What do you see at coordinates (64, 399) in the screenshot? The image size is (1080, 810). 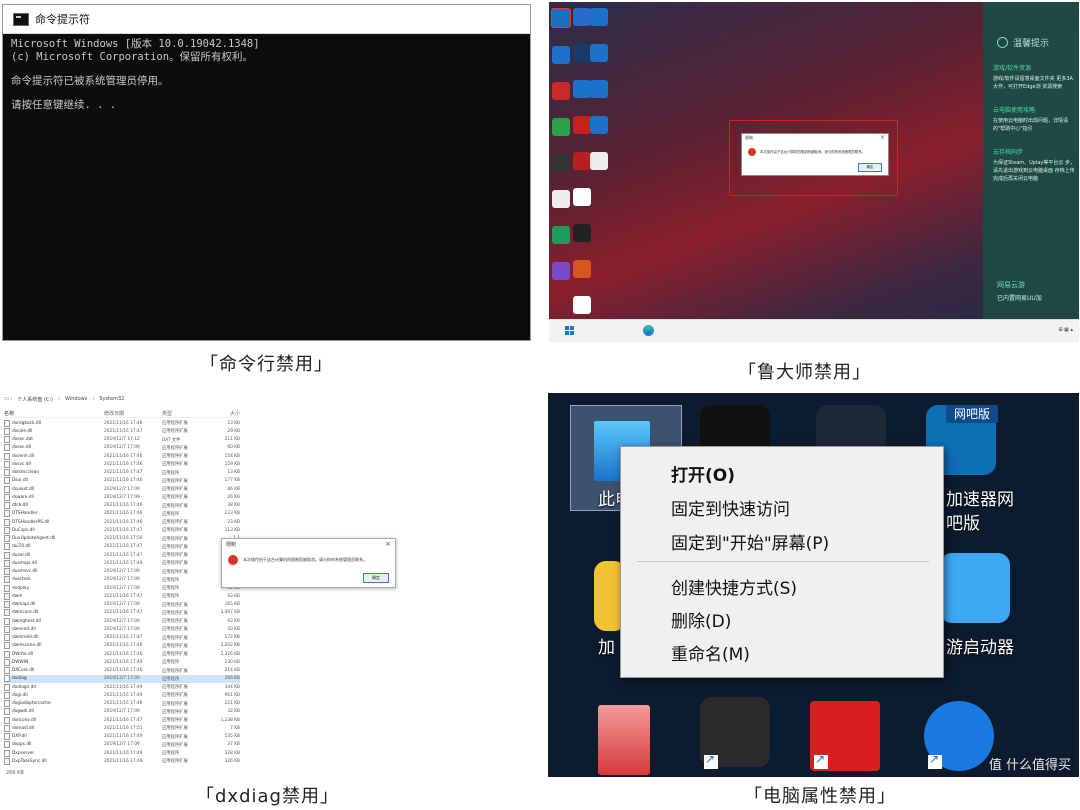 I see `breadcrumb: ▭ › 个人系统盘 (C:) › Windows › System32` at bounding box center [64, 399].